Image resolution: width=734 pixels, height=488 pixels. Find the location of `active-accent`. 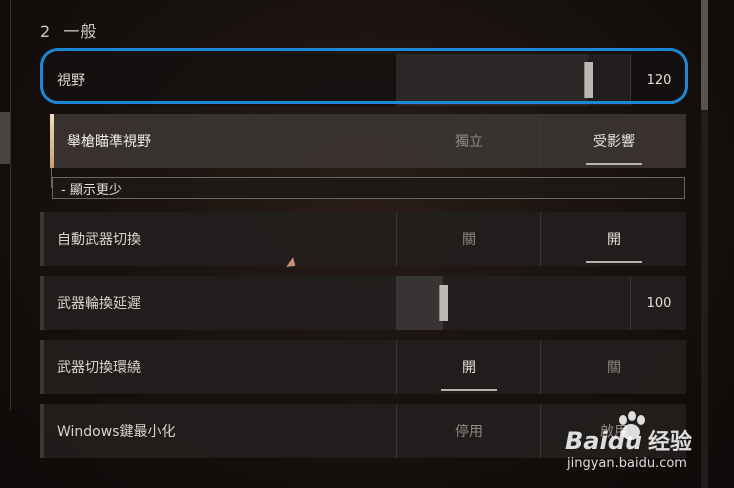

active-accent is located at coordinates (52, 141).